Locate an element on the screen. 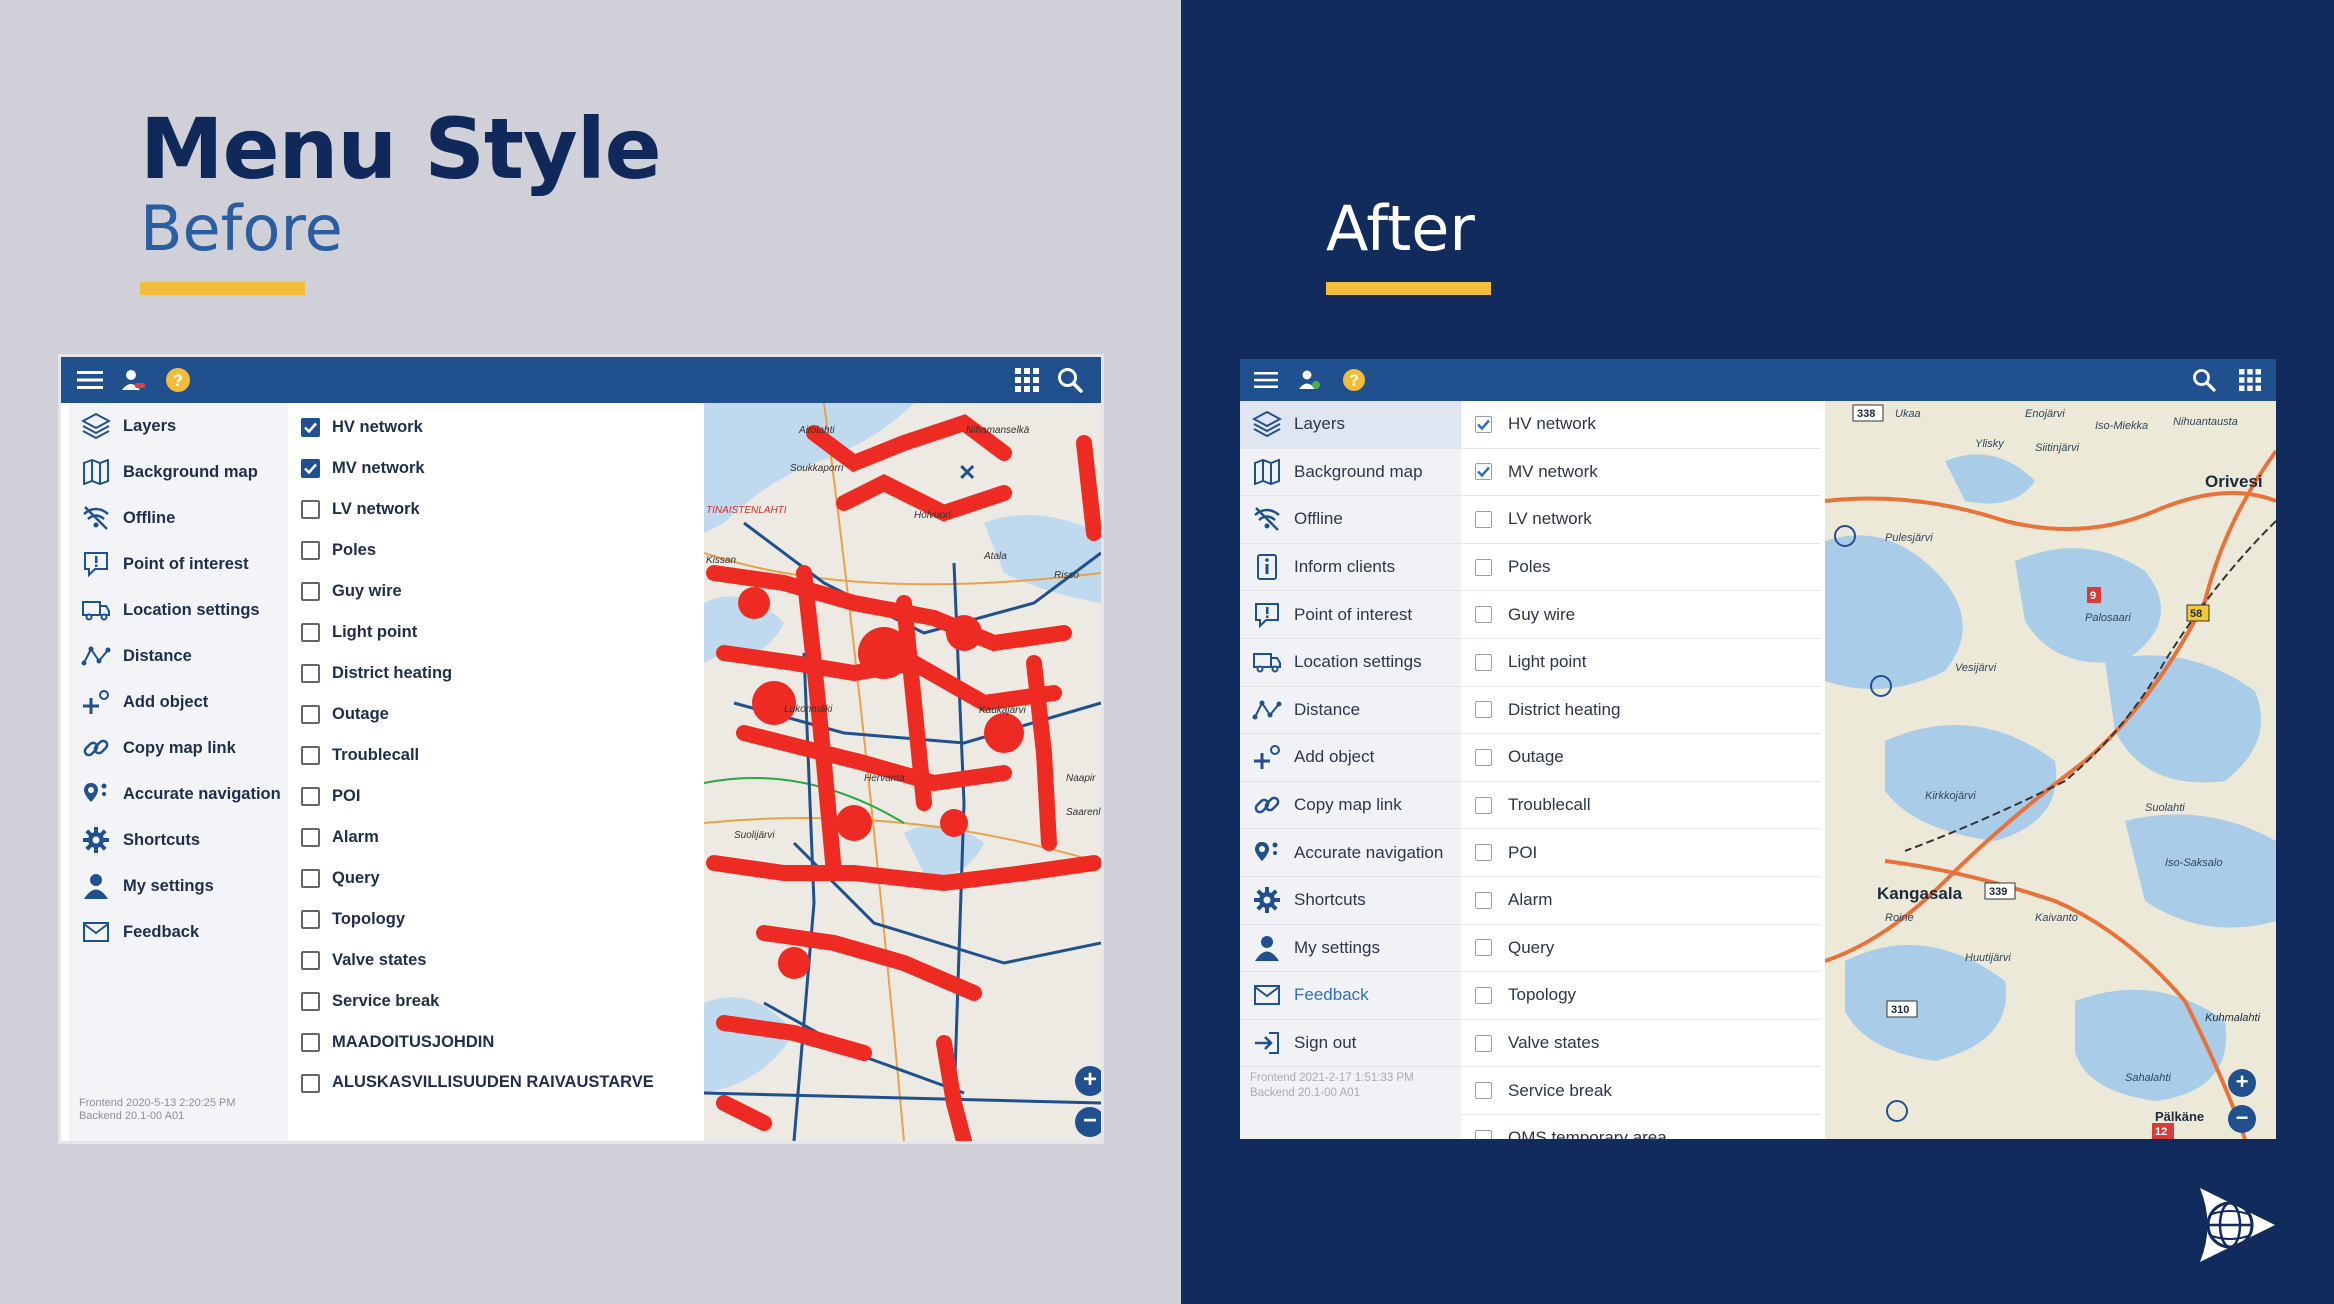 This screenshot has width=2334, height=1304. tools-icon: ✕ is located at coordinates (971, 473).